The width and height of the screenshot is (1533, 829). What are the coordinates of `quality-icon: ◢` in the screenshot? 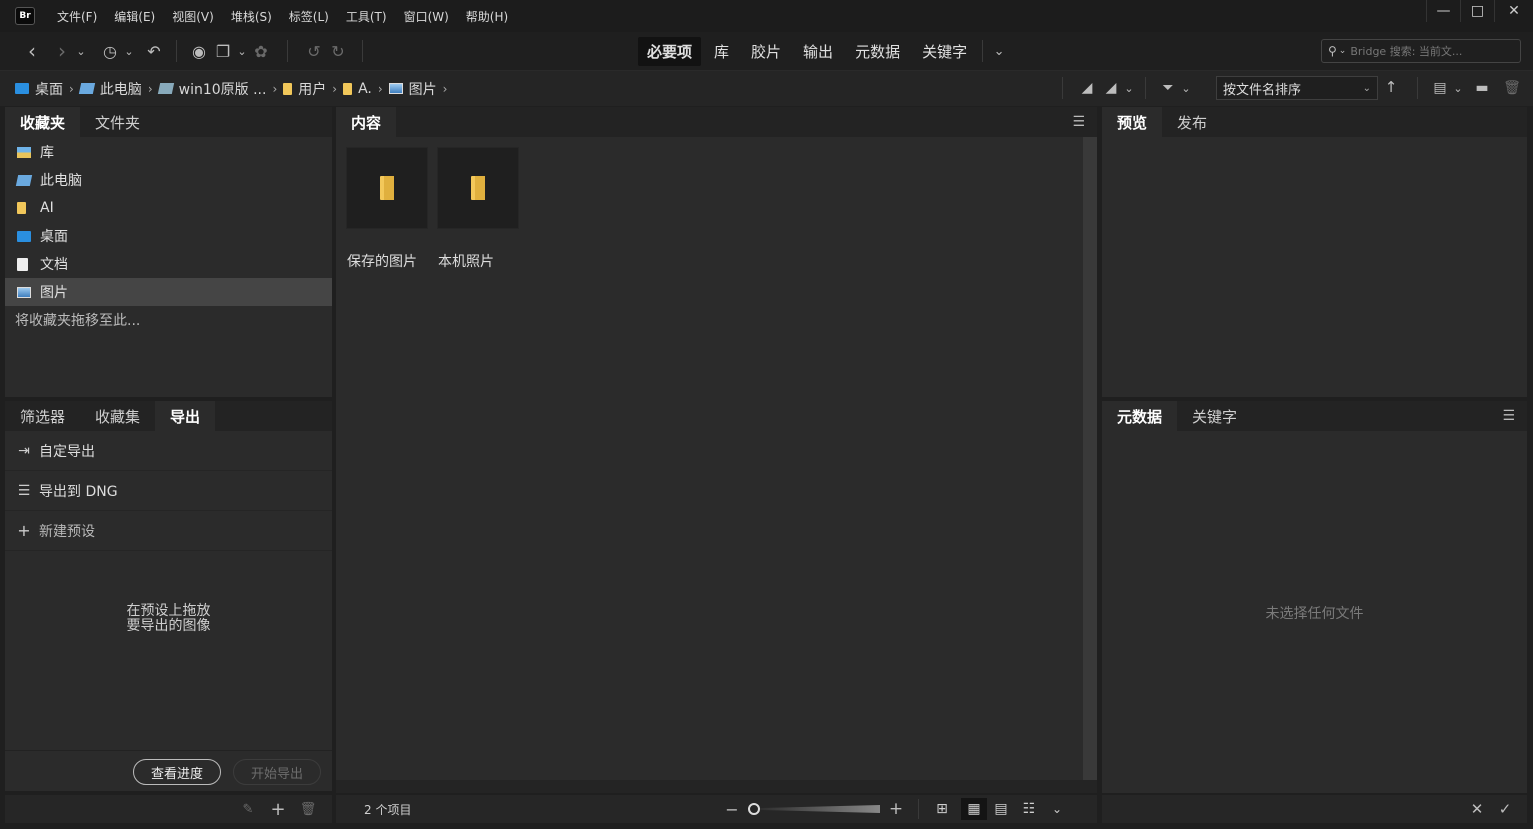 It's located at (1087, 88).